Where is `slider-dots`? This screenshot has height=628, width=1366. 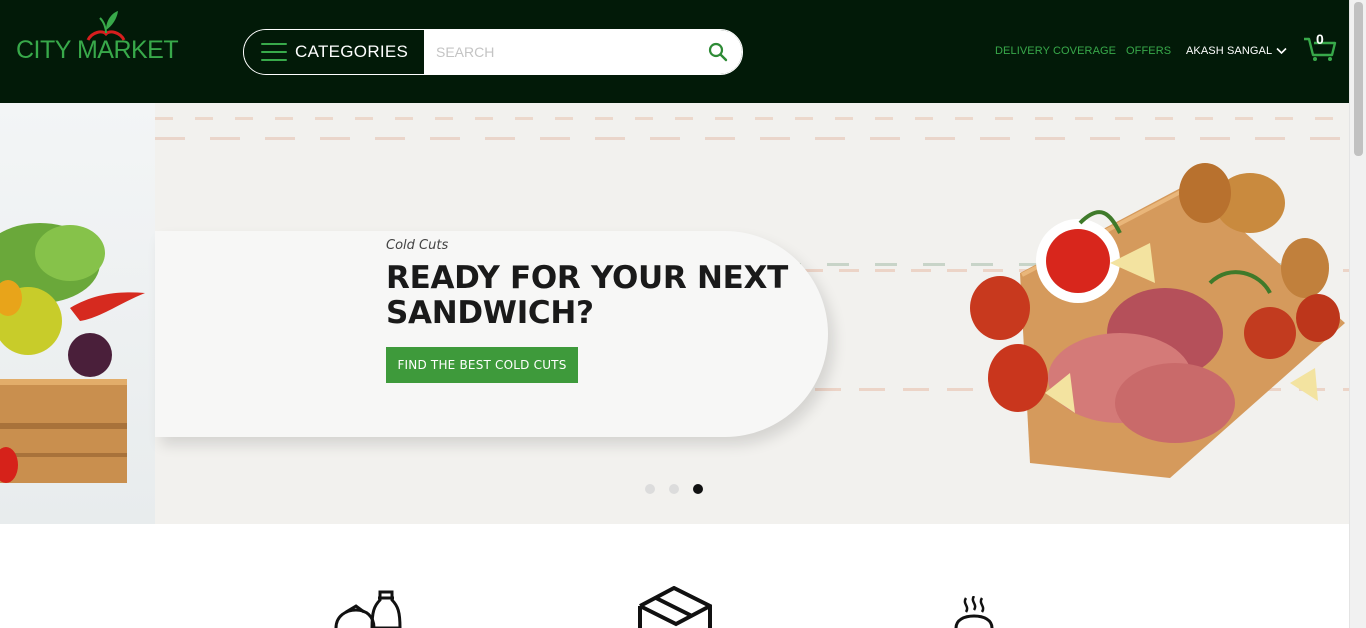
slider-dots is located at coordinates (674, 489).